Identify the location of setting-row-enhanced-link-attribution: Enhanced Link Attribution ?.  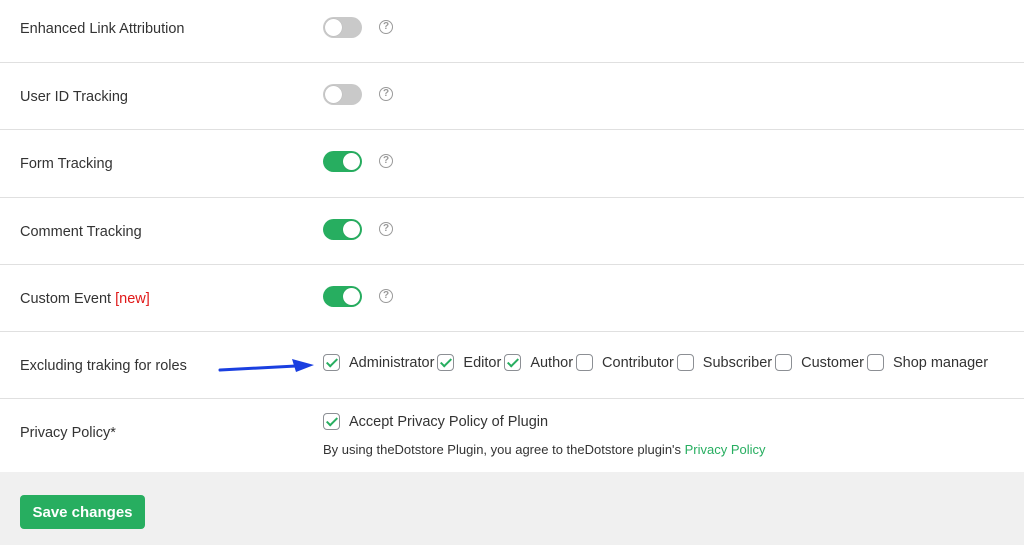
(512, 31).